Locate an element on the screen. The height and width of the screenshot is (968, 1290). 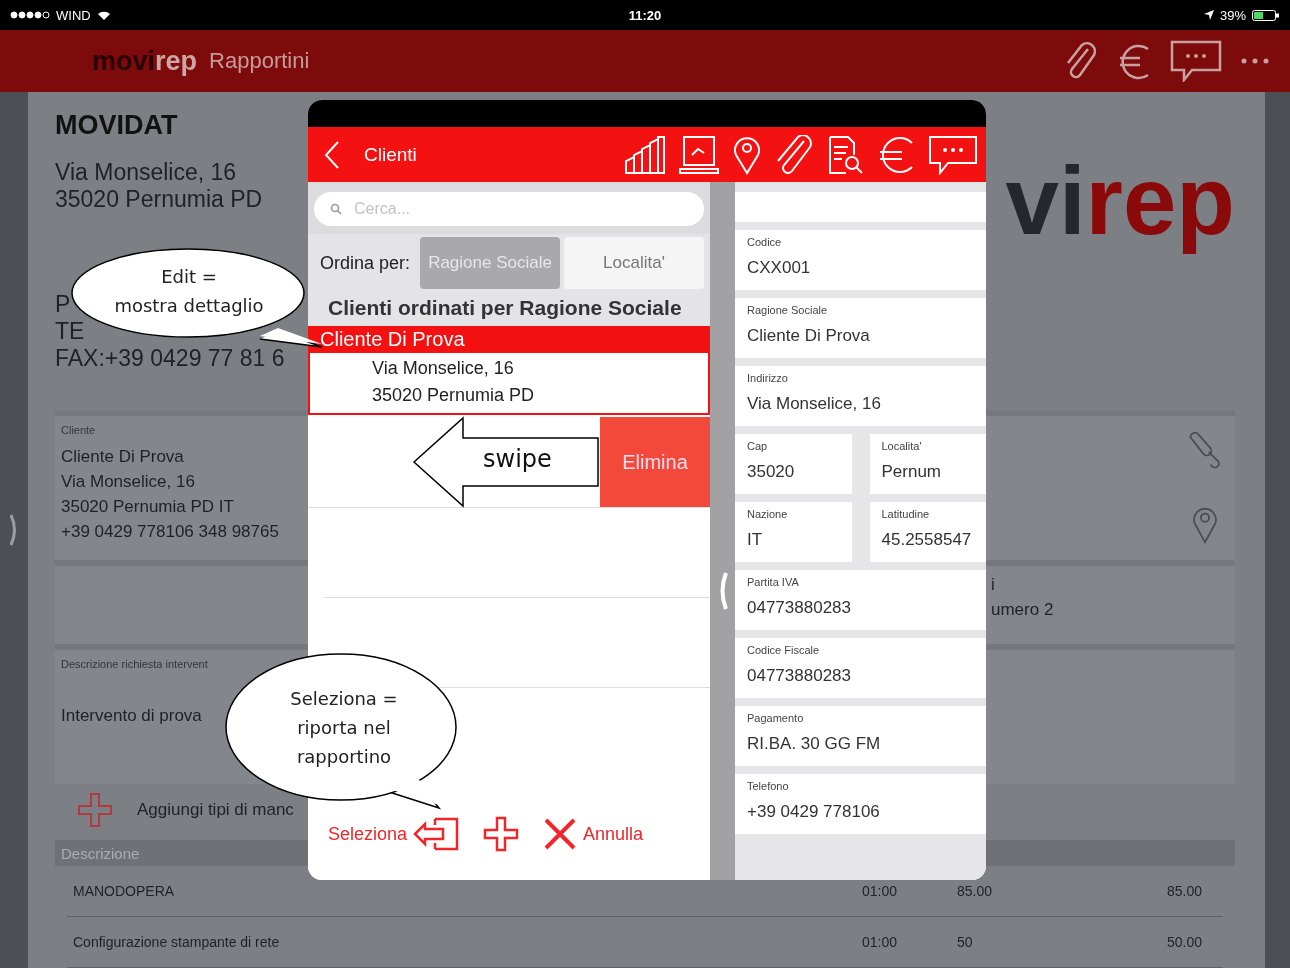
back-chevron-icon is located at coordinates (332, 154).